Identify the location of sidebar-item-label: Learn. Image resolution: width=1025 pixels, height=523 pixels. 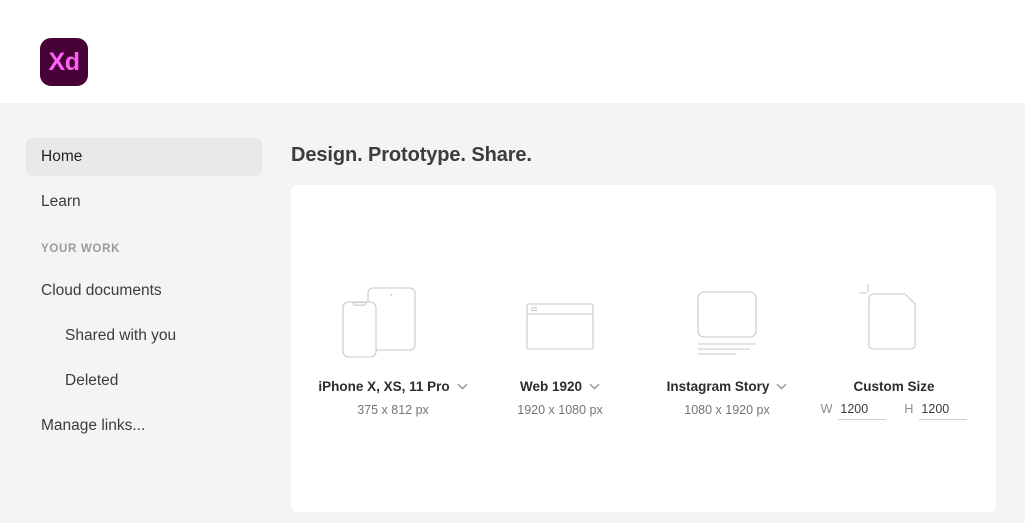
(61, 201).